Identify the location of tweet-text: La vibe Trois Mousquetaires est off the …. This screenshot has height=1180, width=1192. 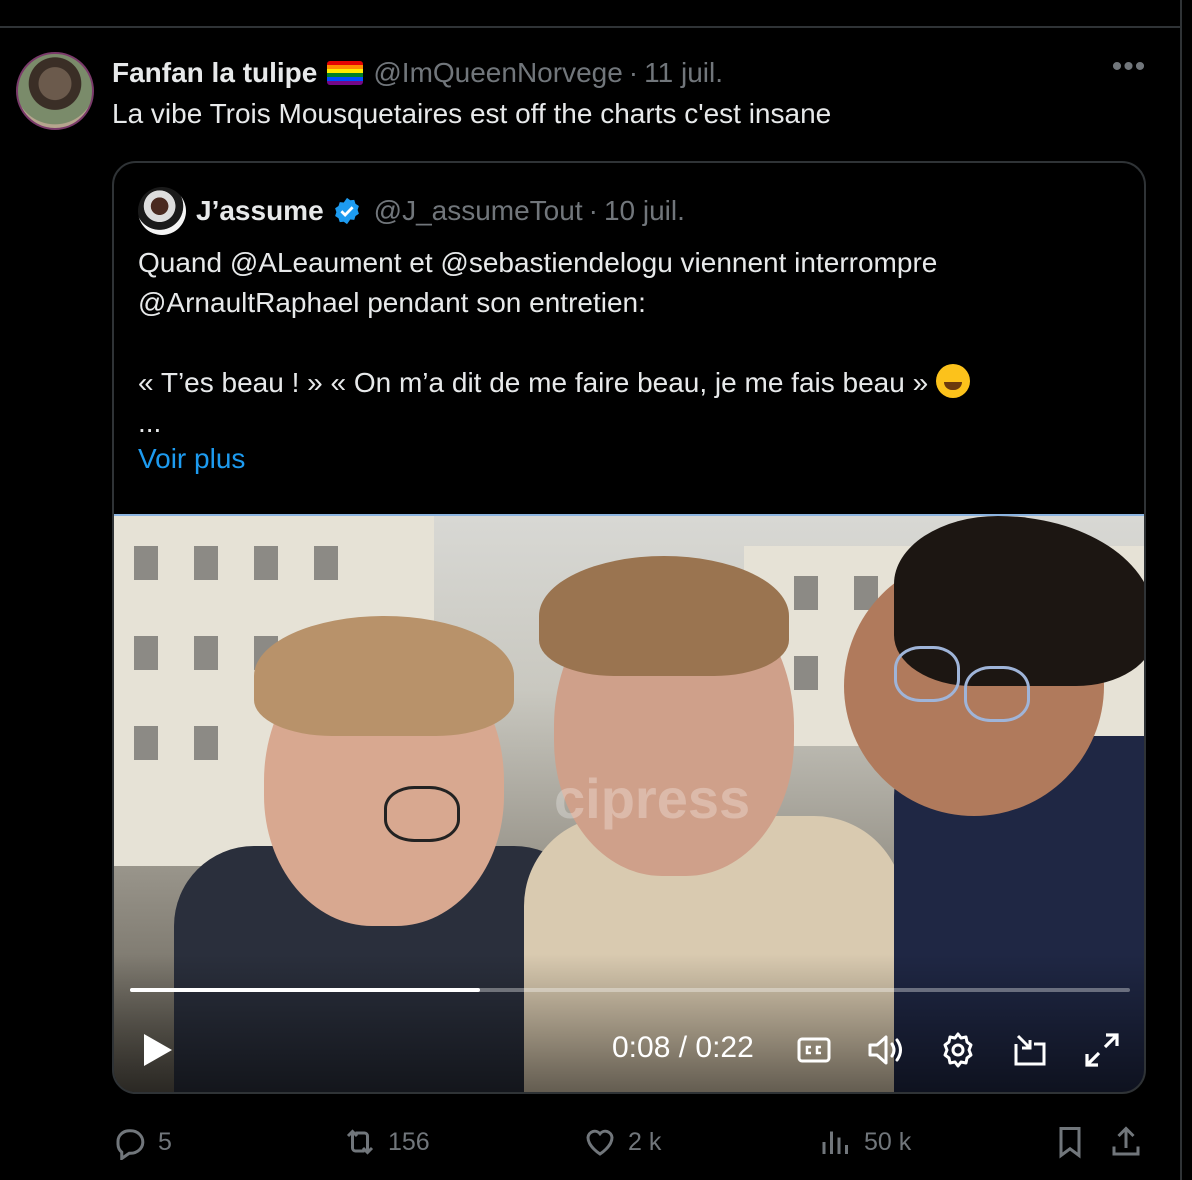
(472, 113).